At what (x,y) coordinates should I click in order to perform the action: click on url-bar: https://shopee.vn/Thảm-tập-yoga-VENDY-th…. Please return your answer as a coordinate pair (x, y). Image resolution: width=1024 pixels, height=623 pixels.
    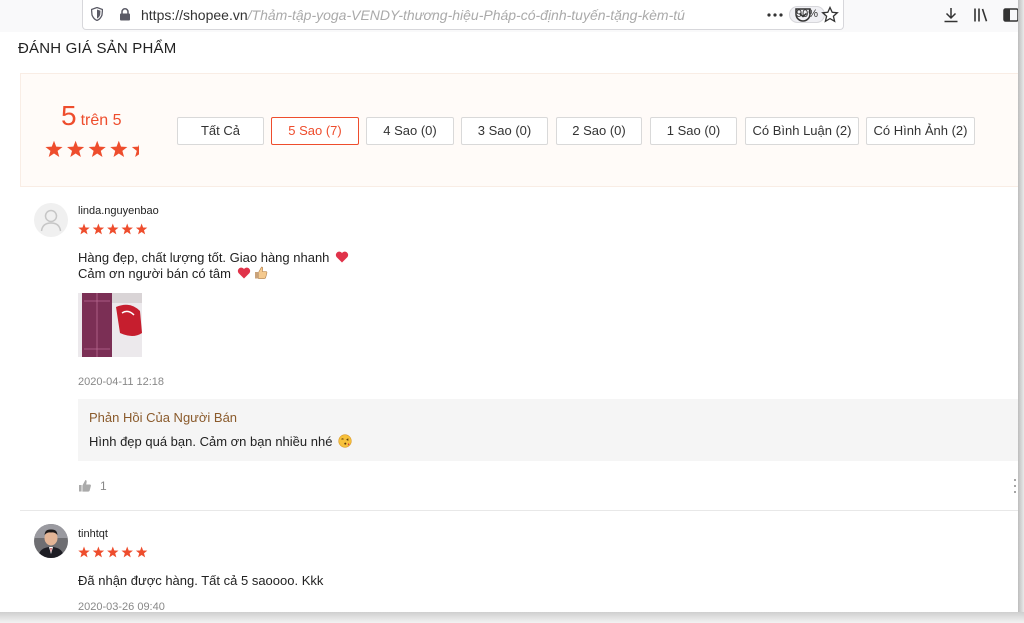
    Looking at the image, I should click on (463, 15).